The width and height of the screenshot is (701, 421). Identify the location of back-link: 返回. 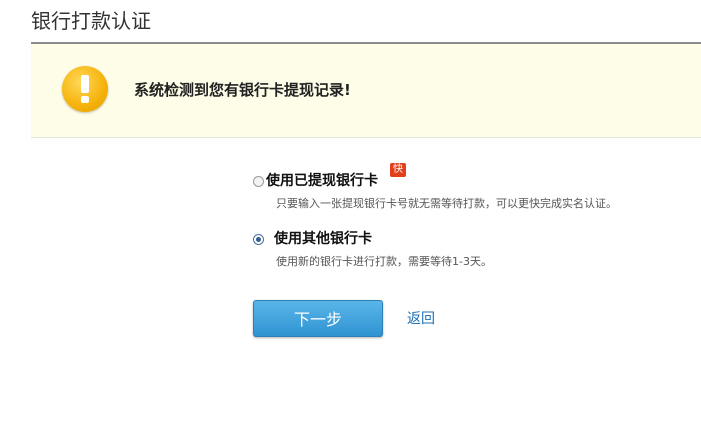
(421, 319).